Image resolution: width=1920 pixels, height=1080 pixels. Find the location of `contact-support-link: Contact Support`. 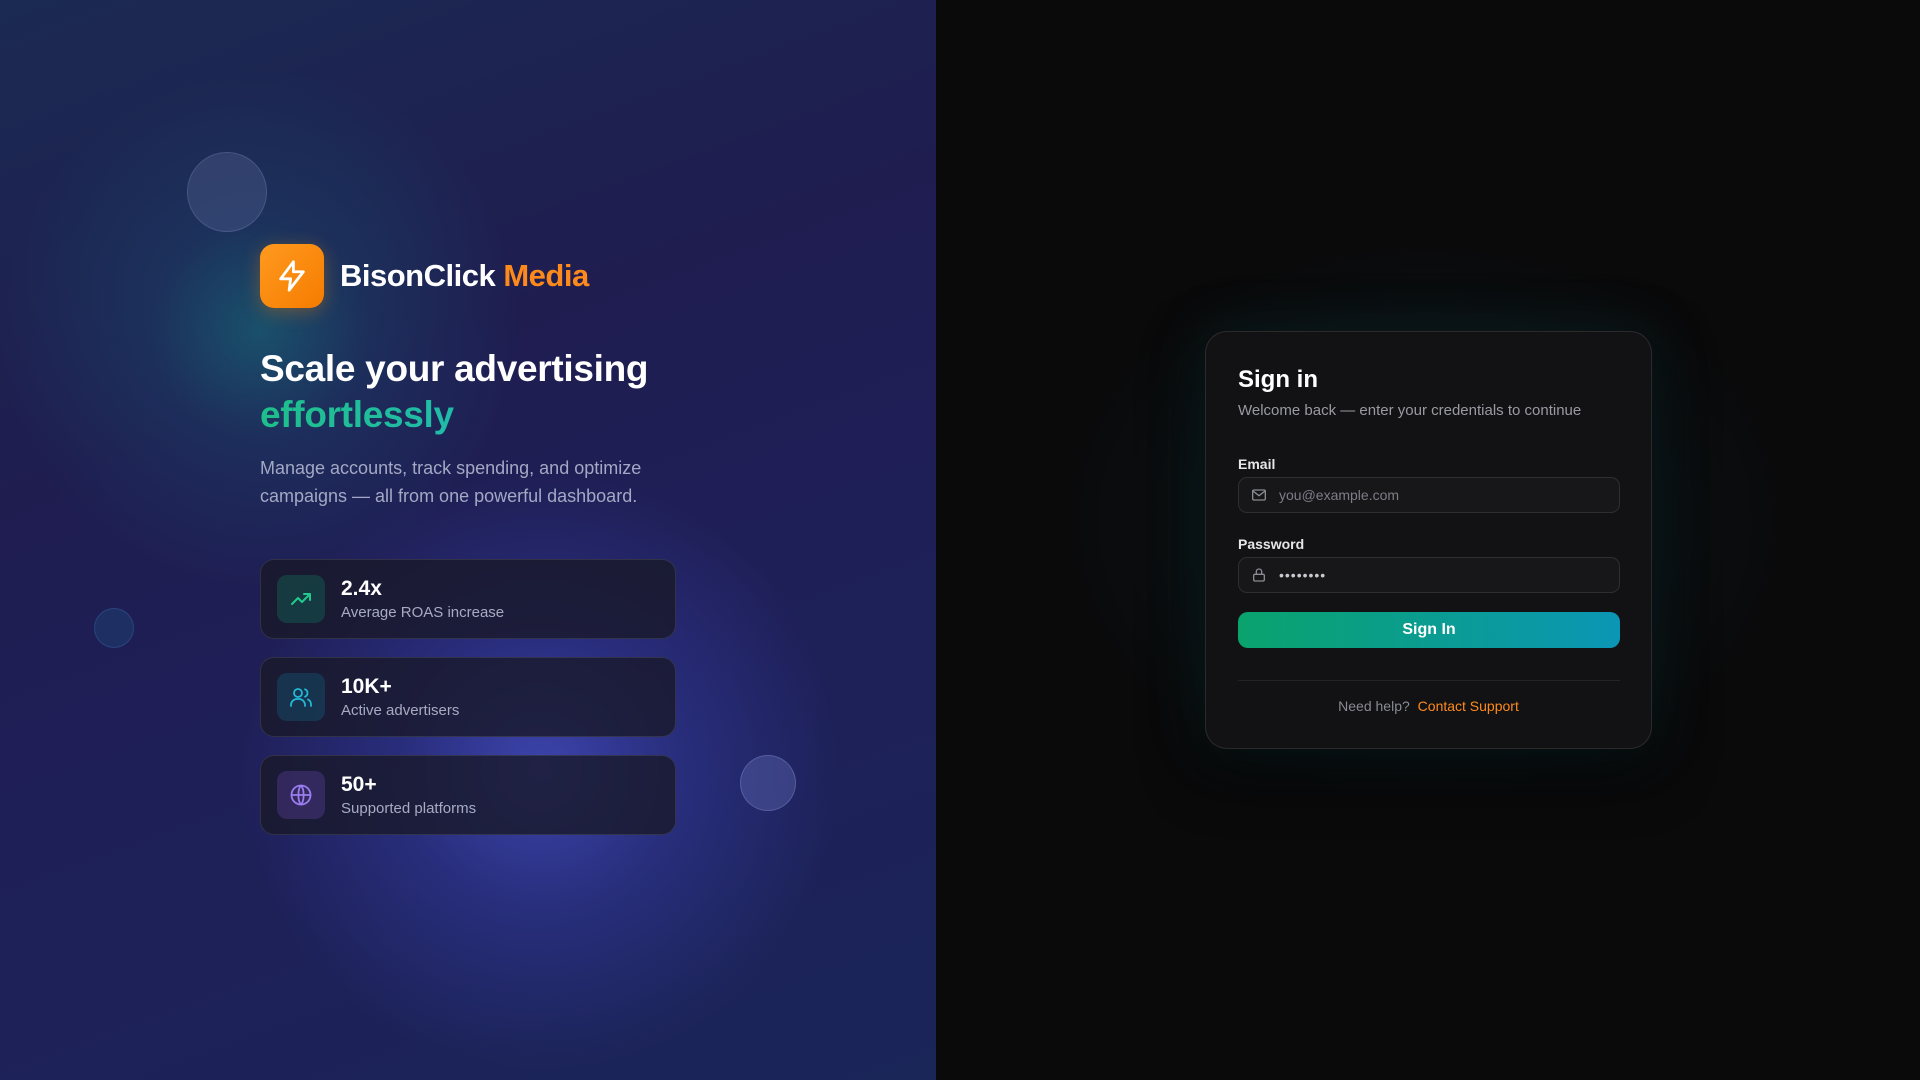

contact-support-link: Contact Support is located at coordinates (1468, 706).